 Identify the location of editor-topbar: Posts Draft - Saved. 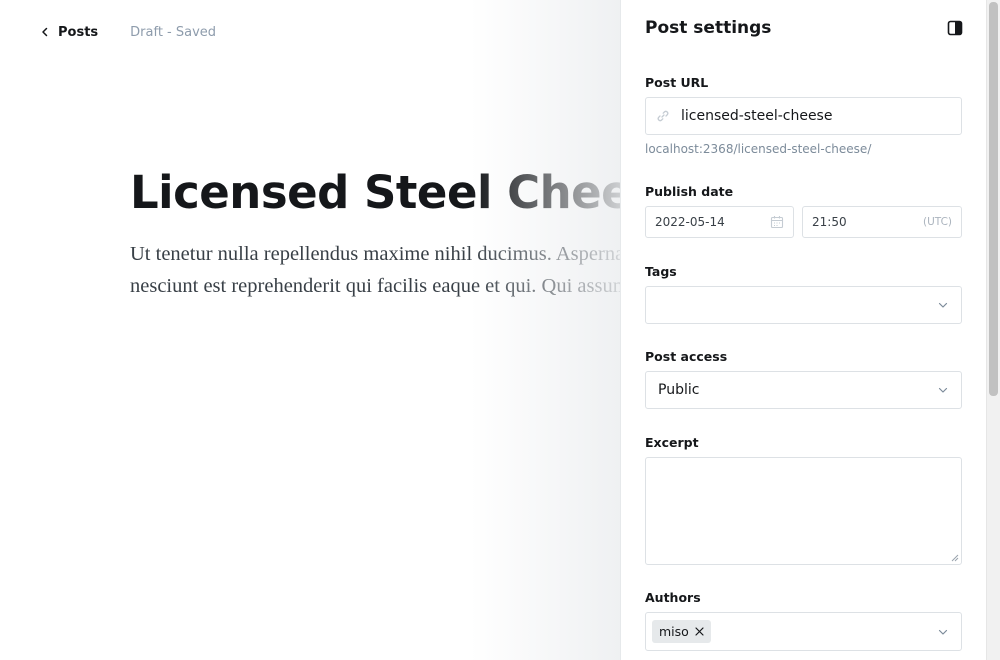
(128, 32).